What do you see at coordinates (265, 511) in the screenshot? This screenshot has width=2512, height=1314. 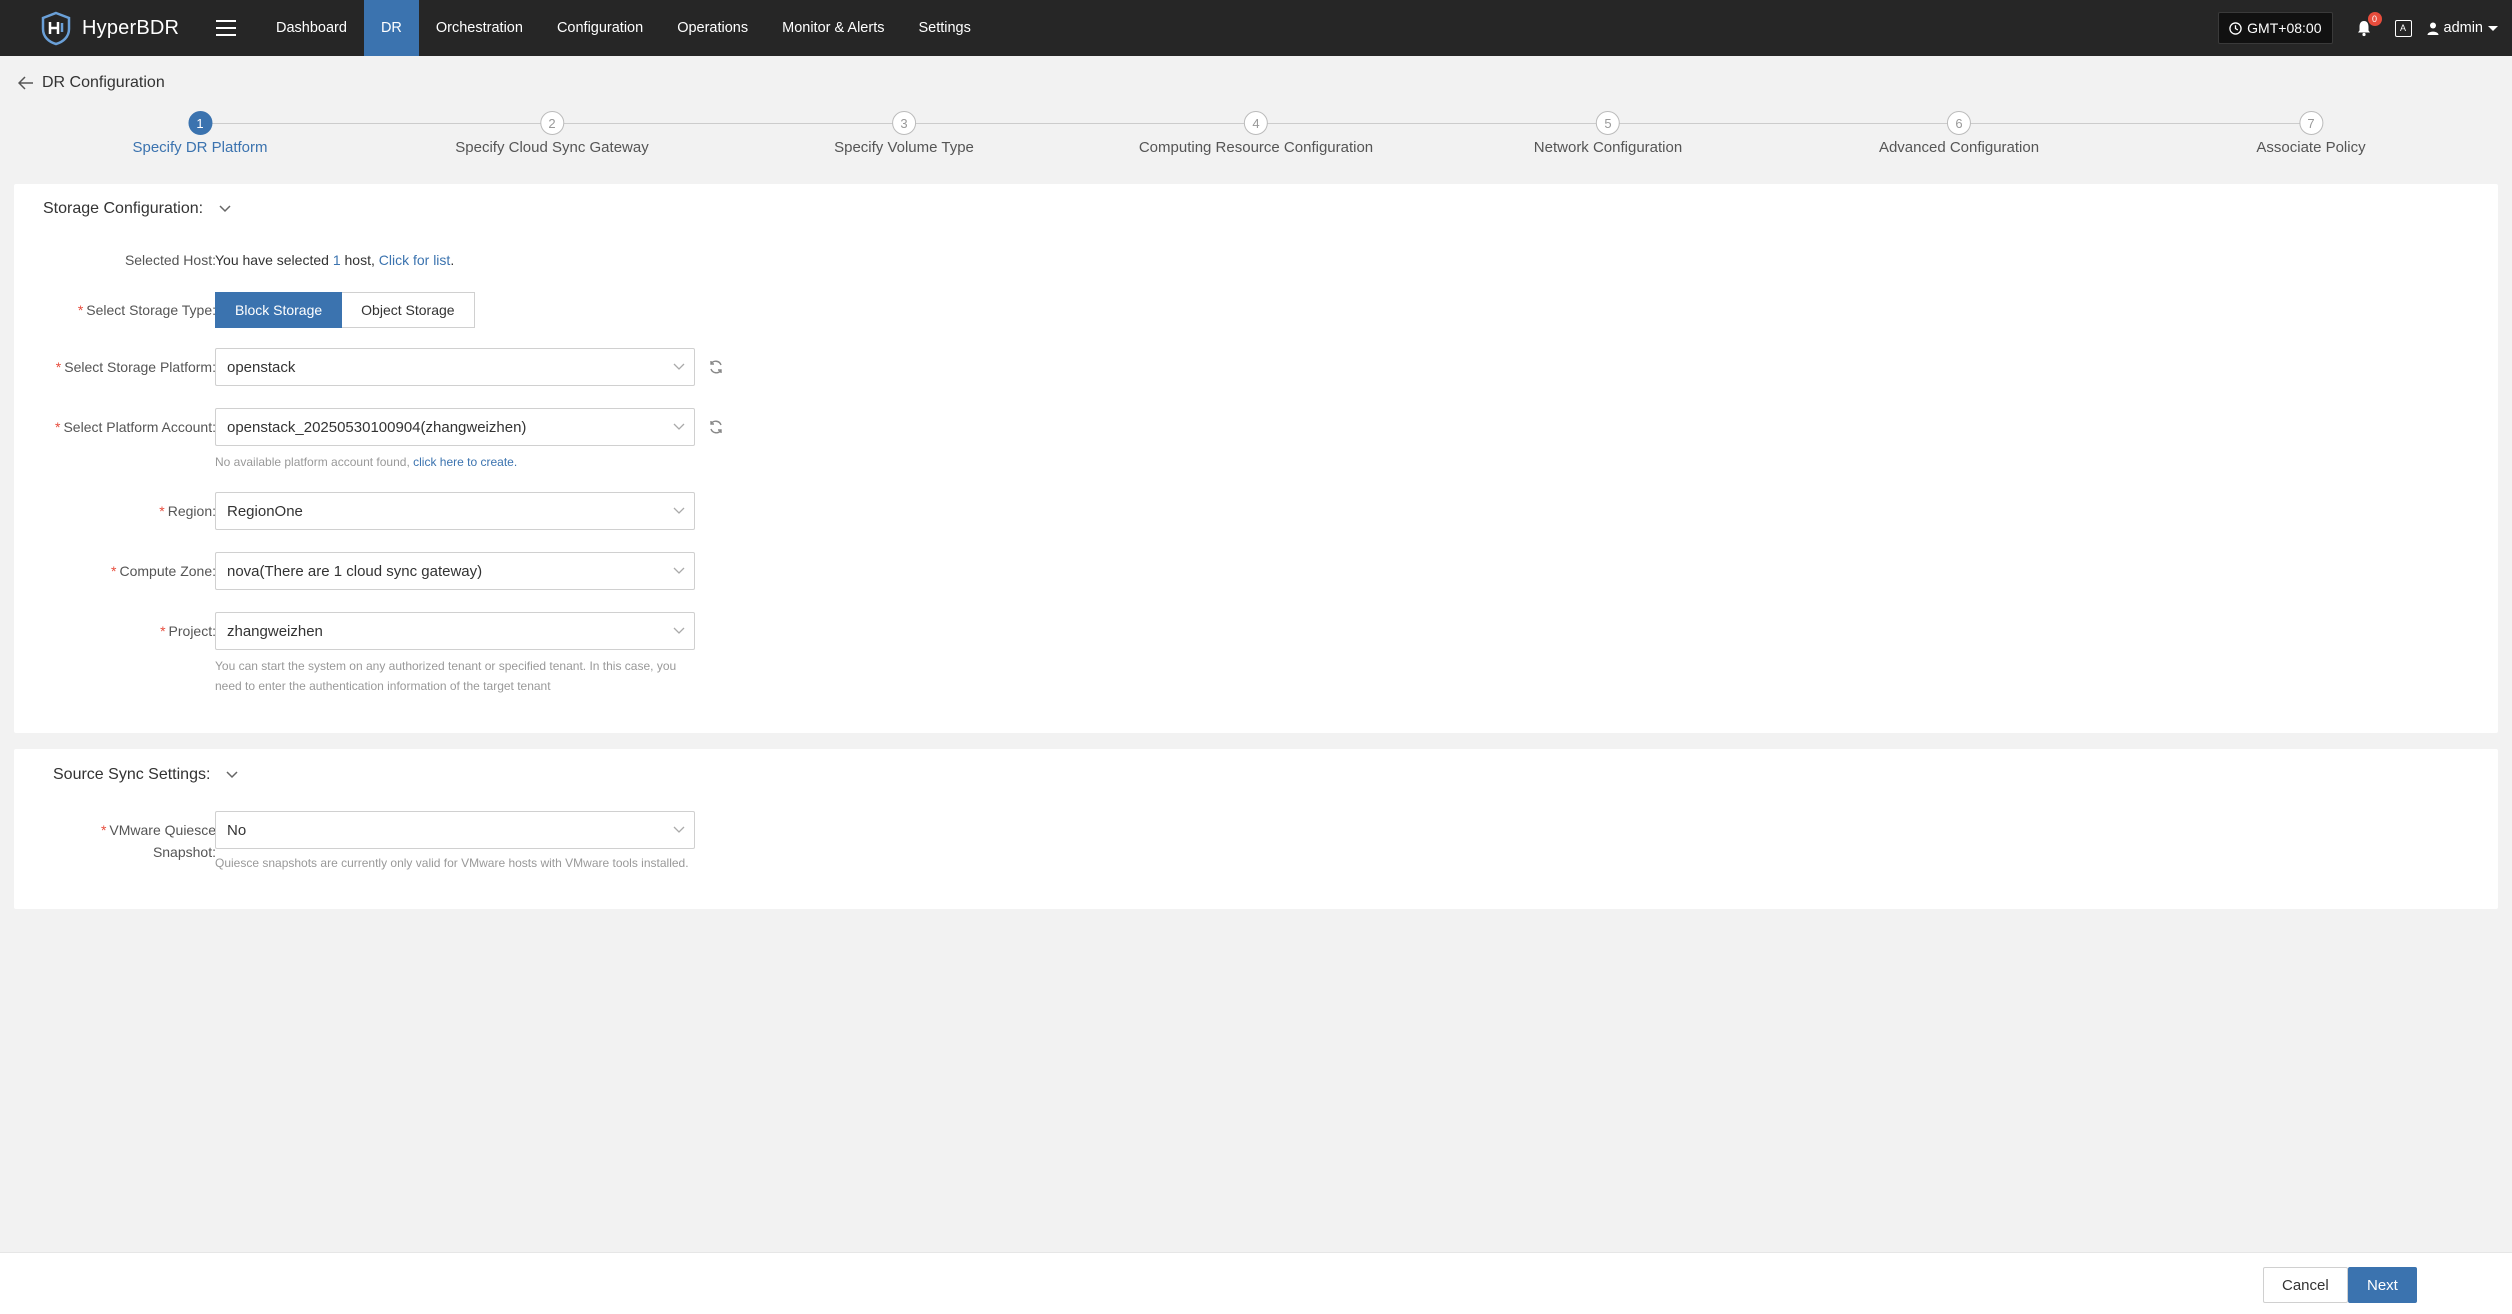 I see `region-value: RegionOne` at bounding box center [265, 511].